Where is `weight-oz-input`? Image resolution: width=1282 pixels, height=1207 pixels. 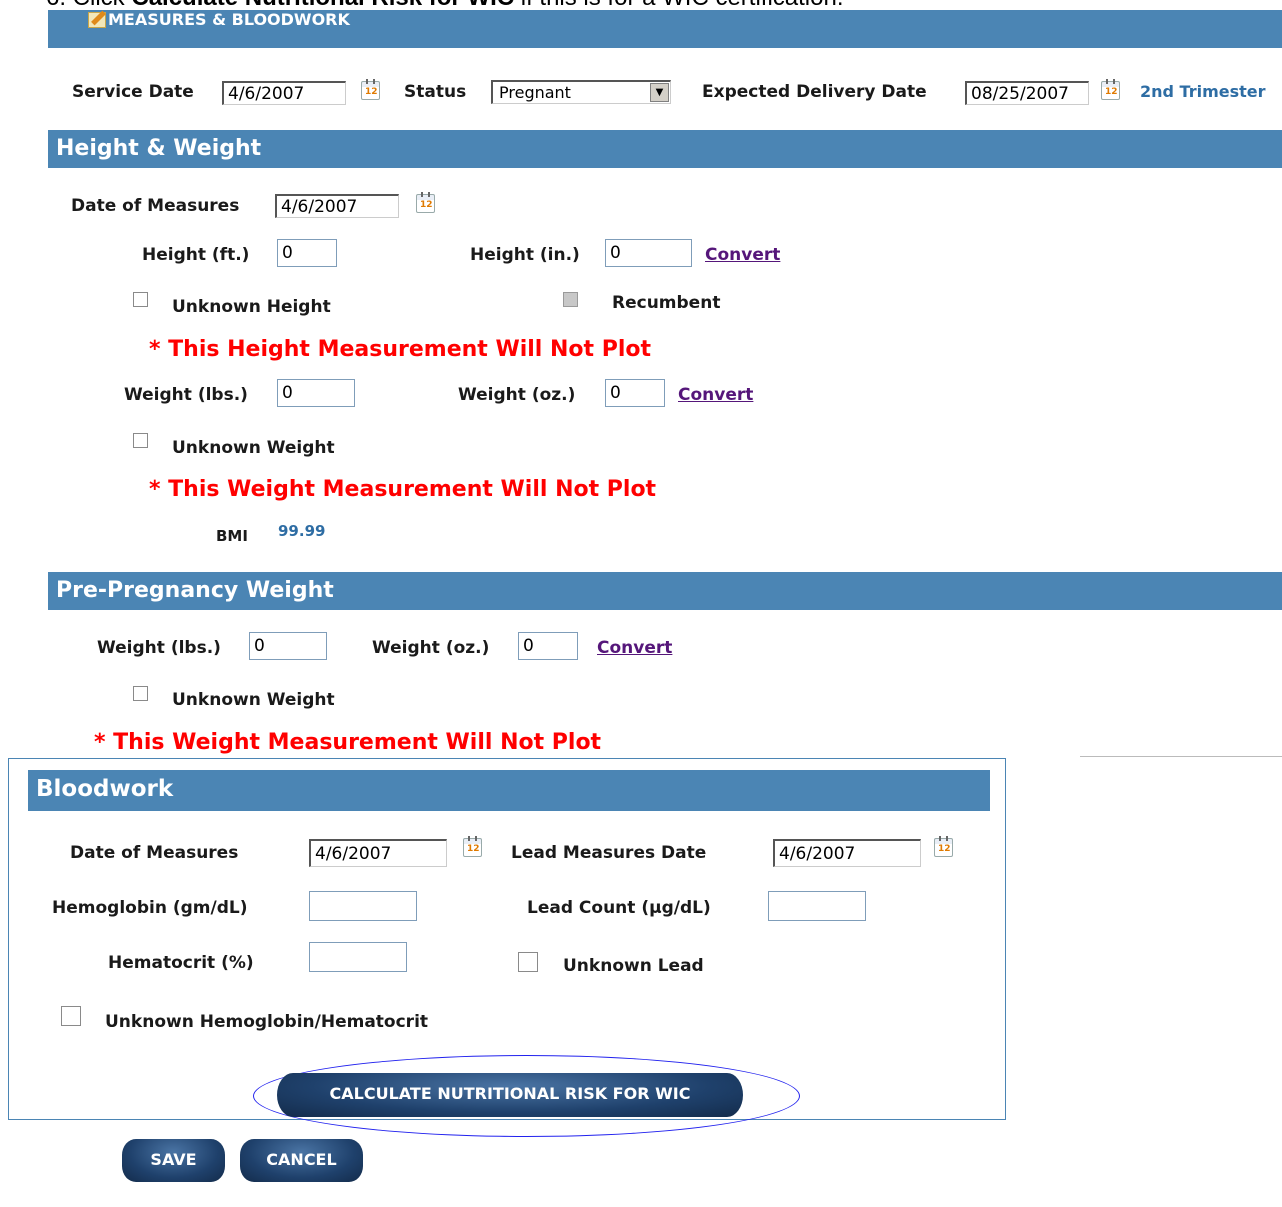
weight-oz-input is located at coordinates (635, 393).